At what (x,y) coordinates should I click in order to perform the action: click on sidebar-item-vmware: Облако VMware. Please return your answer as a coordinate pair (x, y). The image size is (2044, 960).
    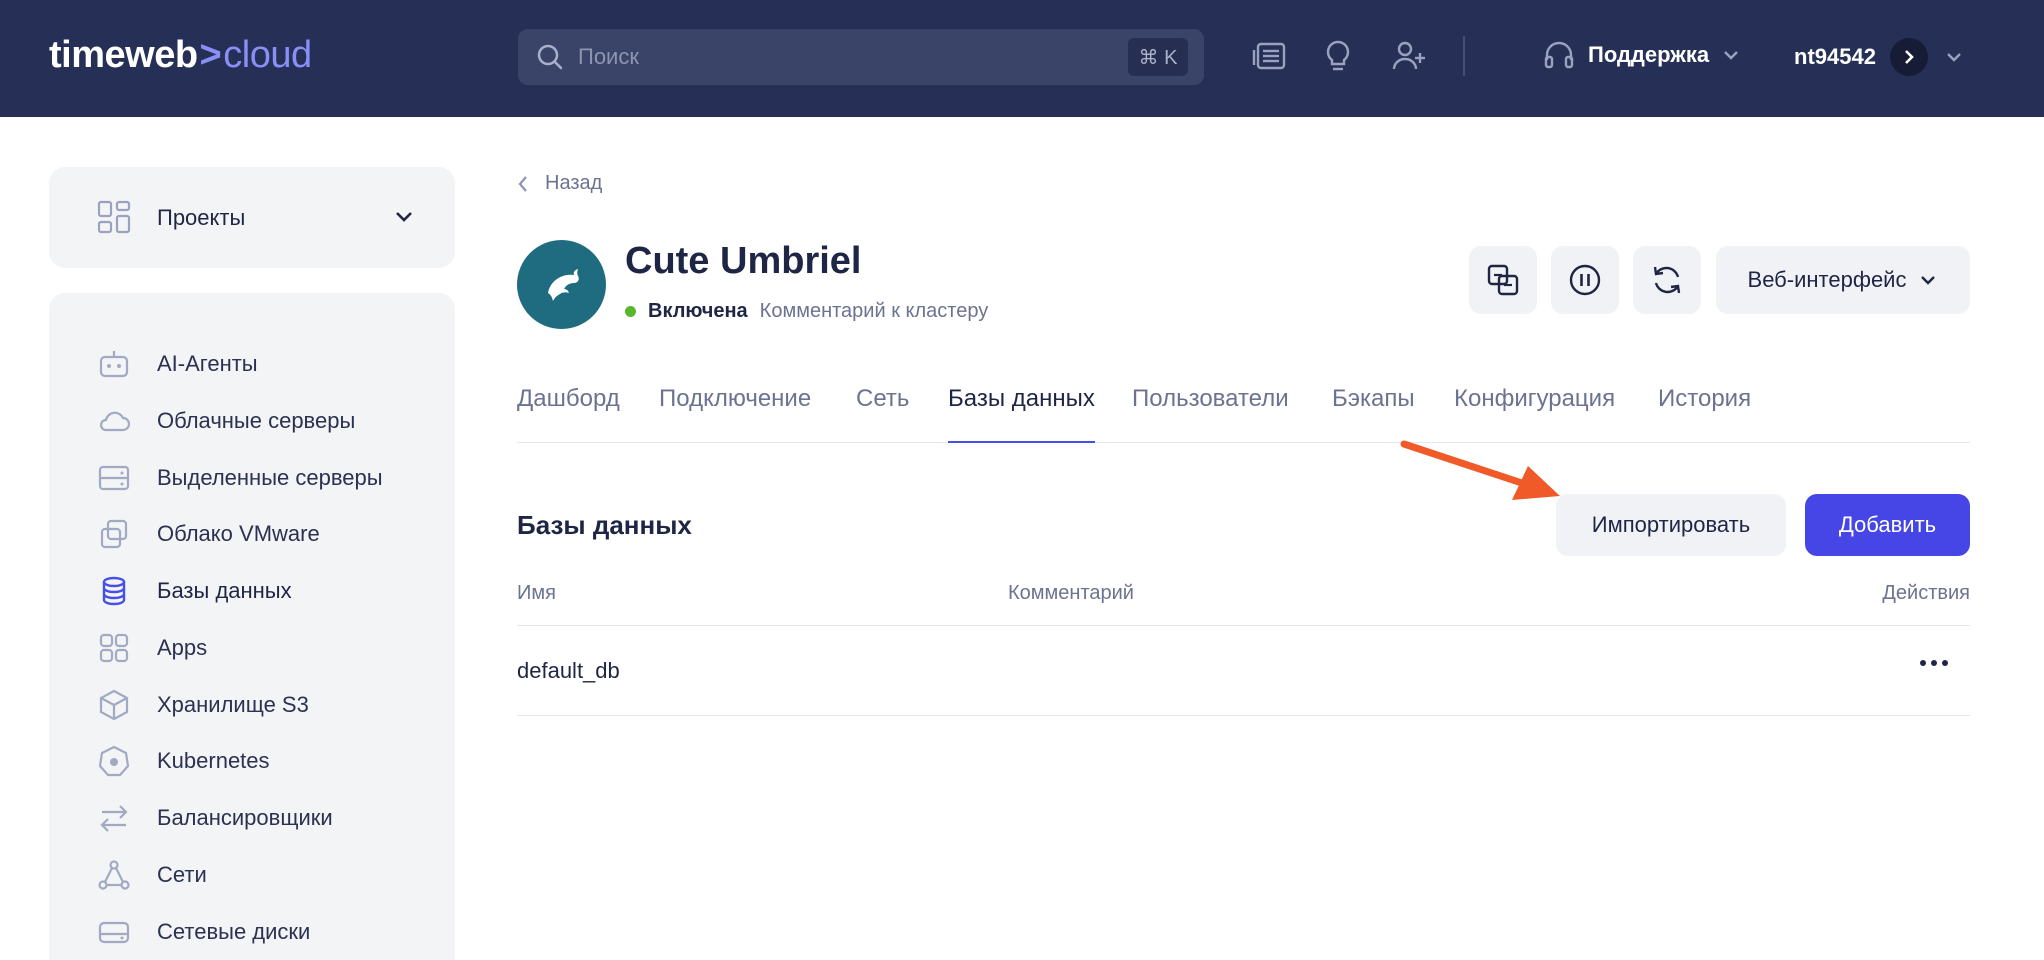
    Looking at the image, I should click on (208, 534).